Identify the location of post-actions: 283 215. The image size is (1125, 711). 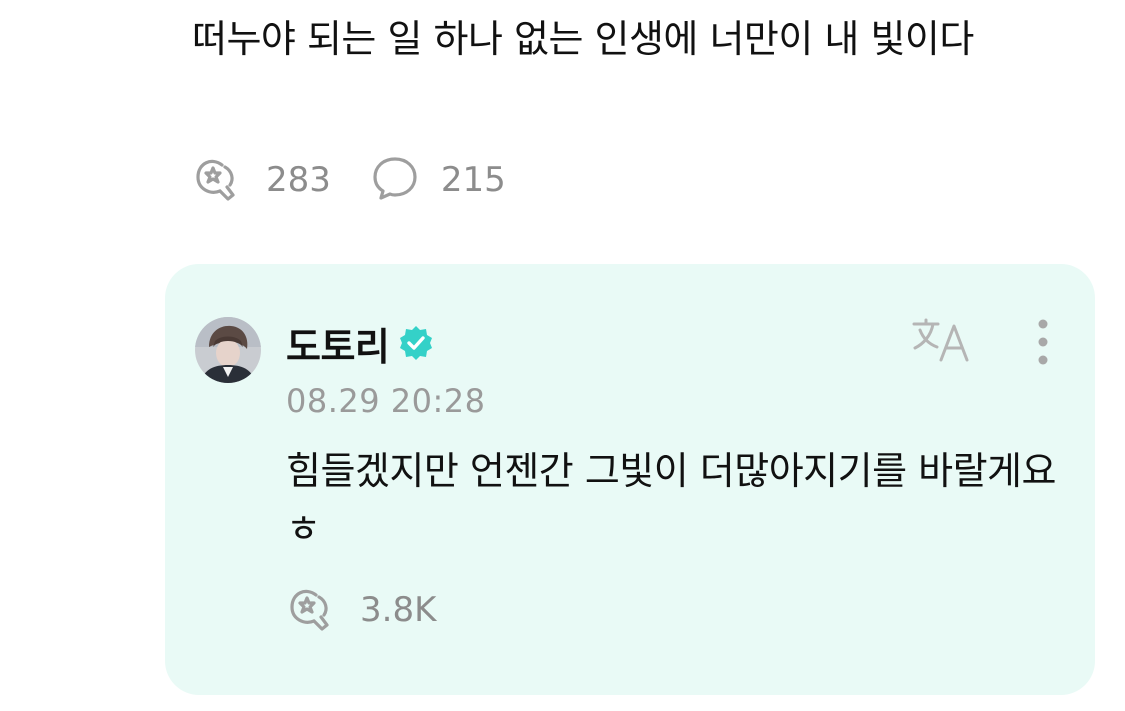
(349, 180).